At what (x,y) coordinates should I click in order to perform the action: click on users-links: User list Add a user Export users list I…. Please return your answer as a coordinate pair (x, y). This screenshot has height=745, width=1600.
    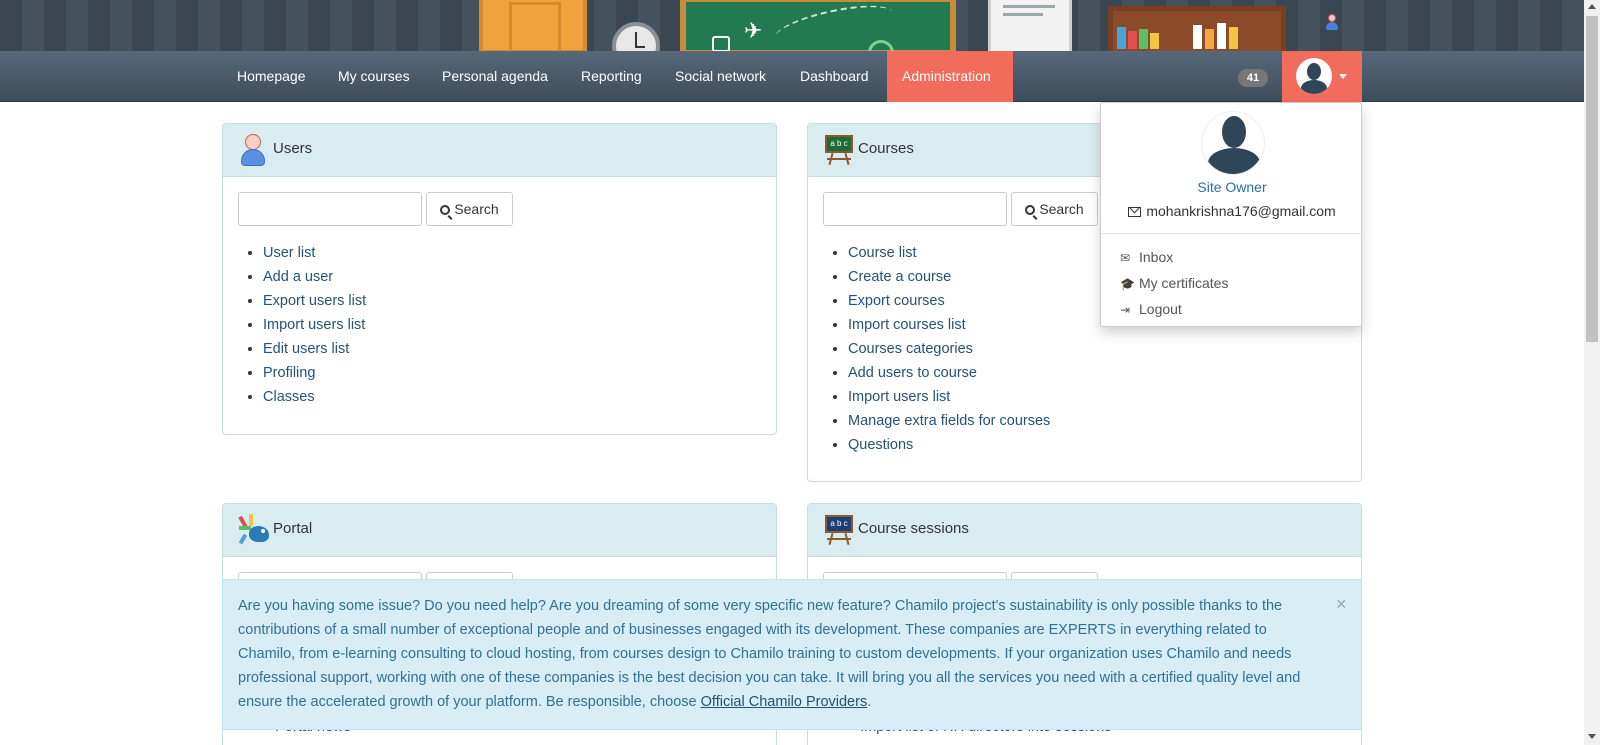
    Looking at the image, I should click on (314, 325).